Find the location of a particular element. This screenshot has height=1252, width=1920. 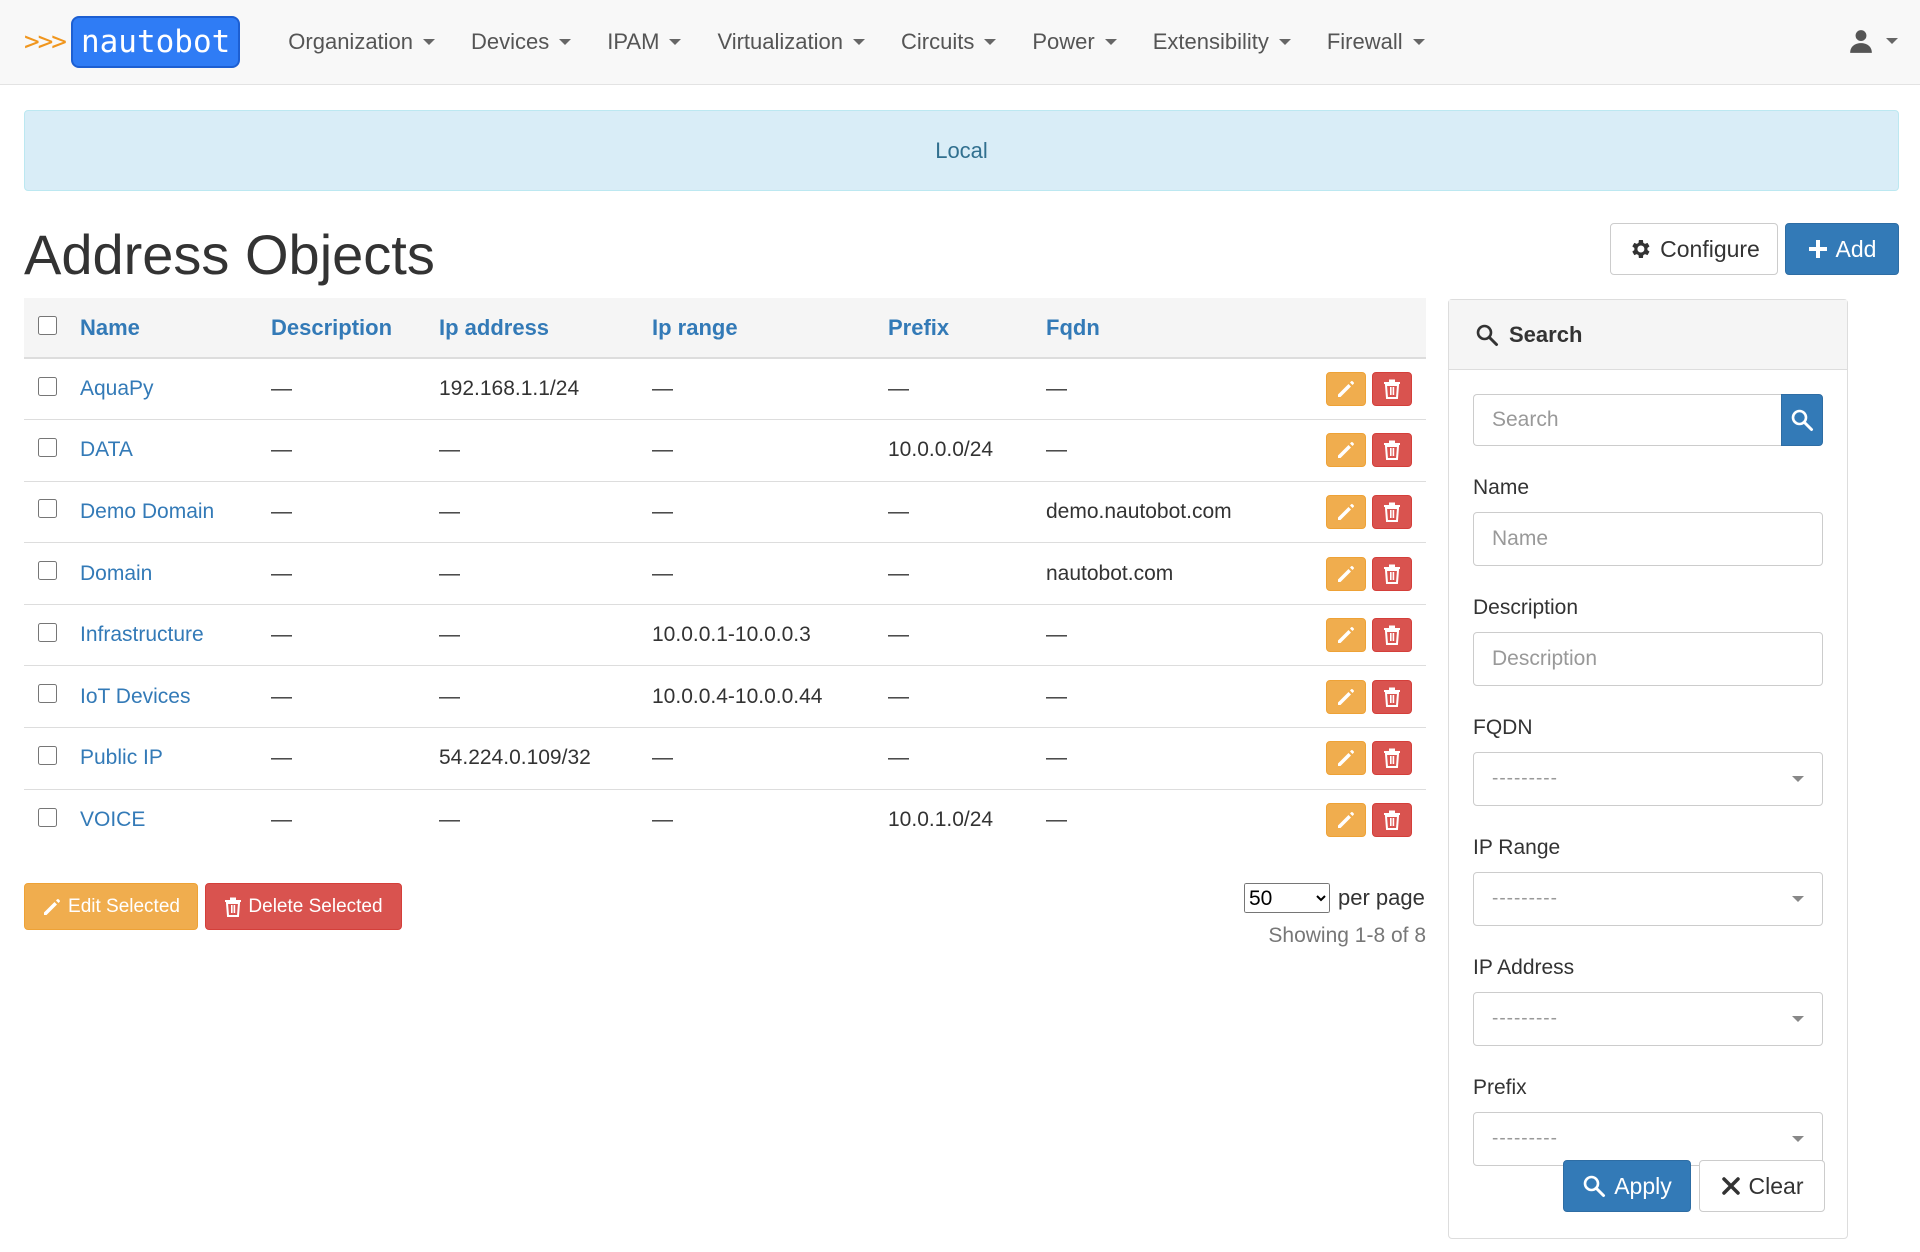

object-name-link: IoT Devices is located at coordinates (135, 696).